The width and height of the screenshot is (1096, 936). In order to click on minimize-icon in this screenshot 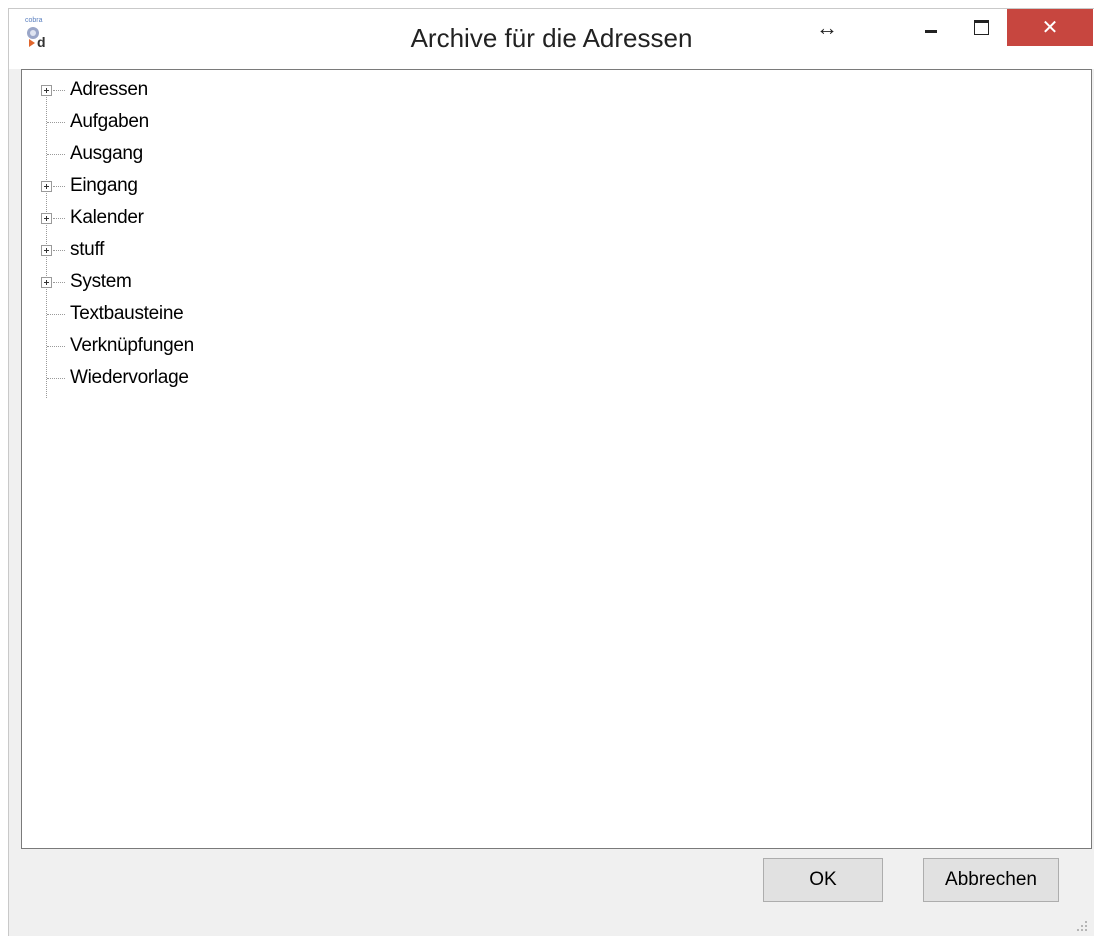, I will do `click(931, 31)`.